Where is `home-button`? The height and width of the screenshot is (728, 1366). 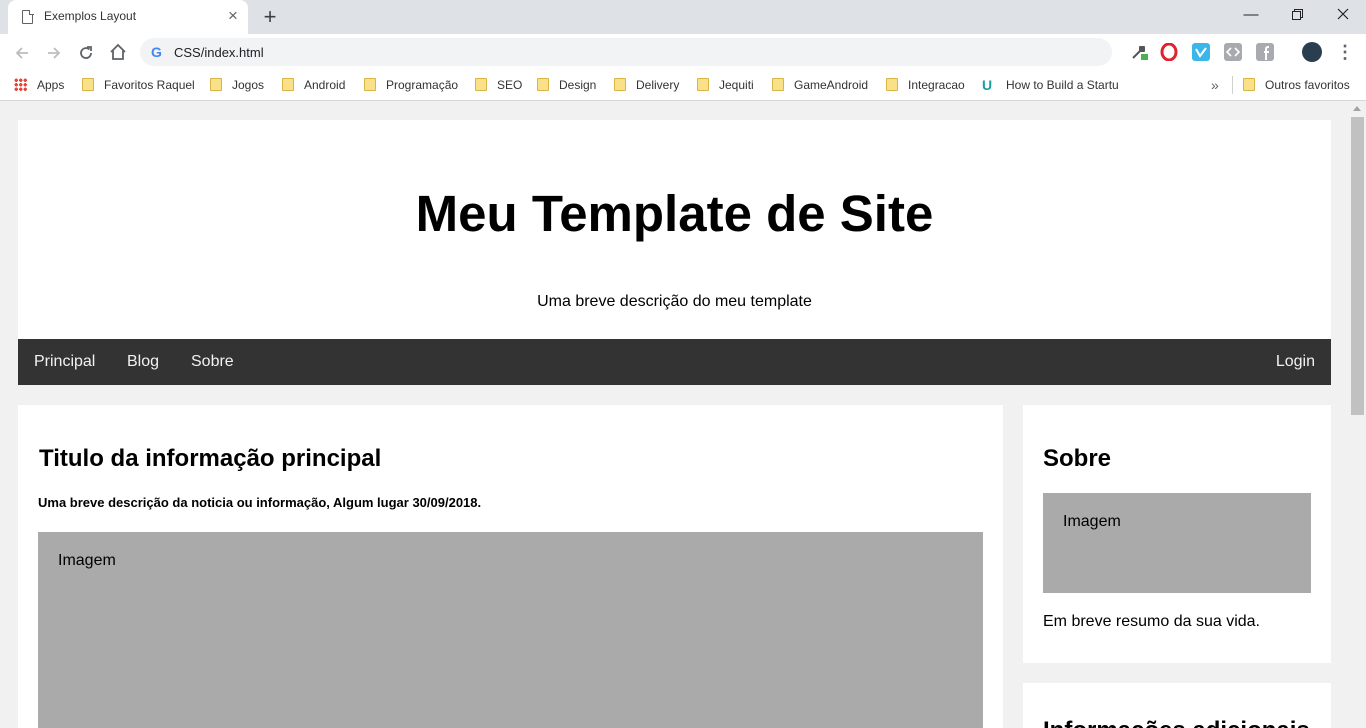 home-button is located at coordinates (118, 52).